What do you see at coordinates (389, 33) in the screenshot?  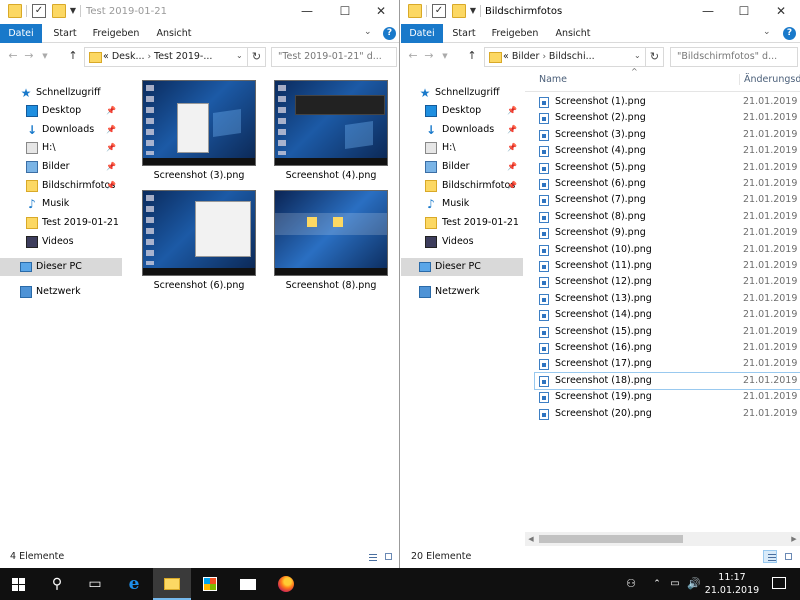 I see `help-icon: ?` at bounding box center [389, 33].